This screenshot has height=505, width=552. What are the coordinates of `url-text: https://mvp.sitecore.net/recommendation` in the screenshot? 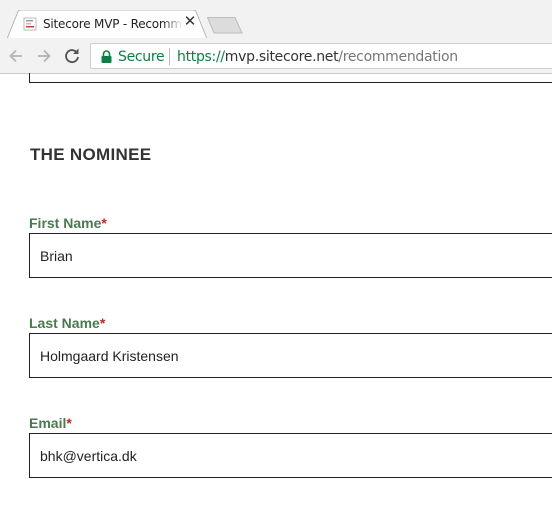 It's located at (317, 57).